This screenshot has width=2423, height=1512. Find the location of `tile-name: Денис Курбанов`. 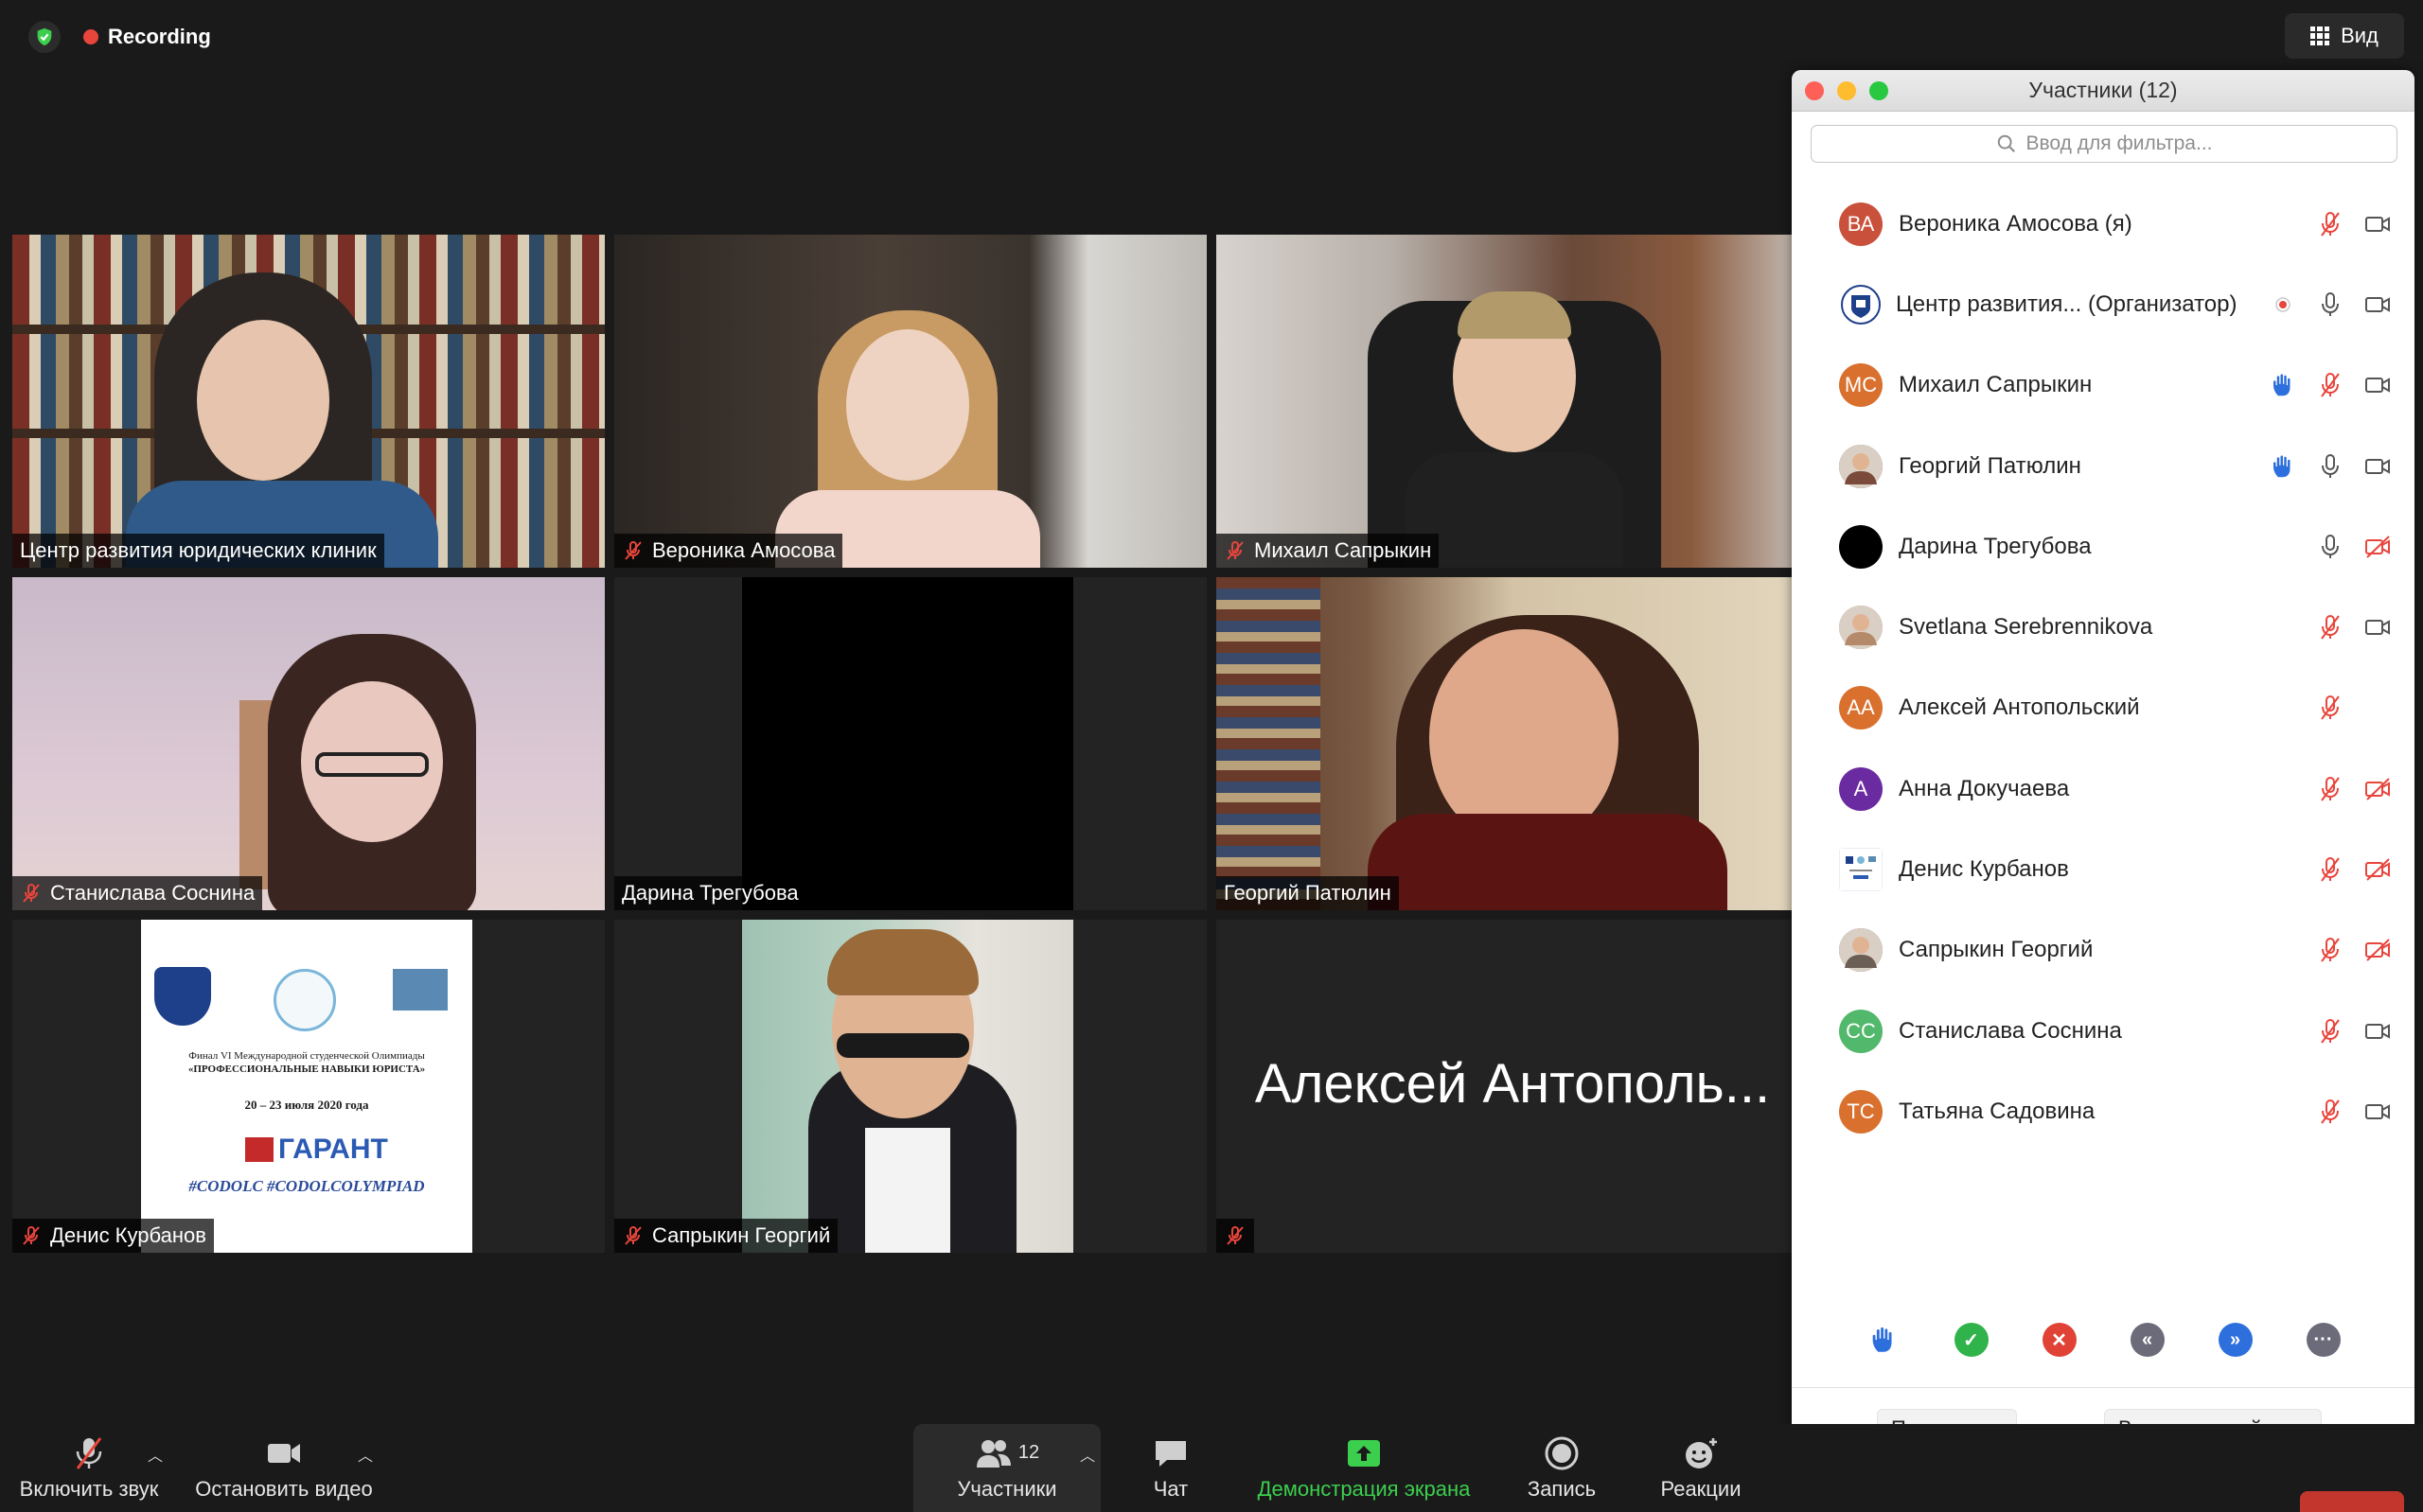

tile-name: Денис Курбанов is located at coordinates (128, 1235).